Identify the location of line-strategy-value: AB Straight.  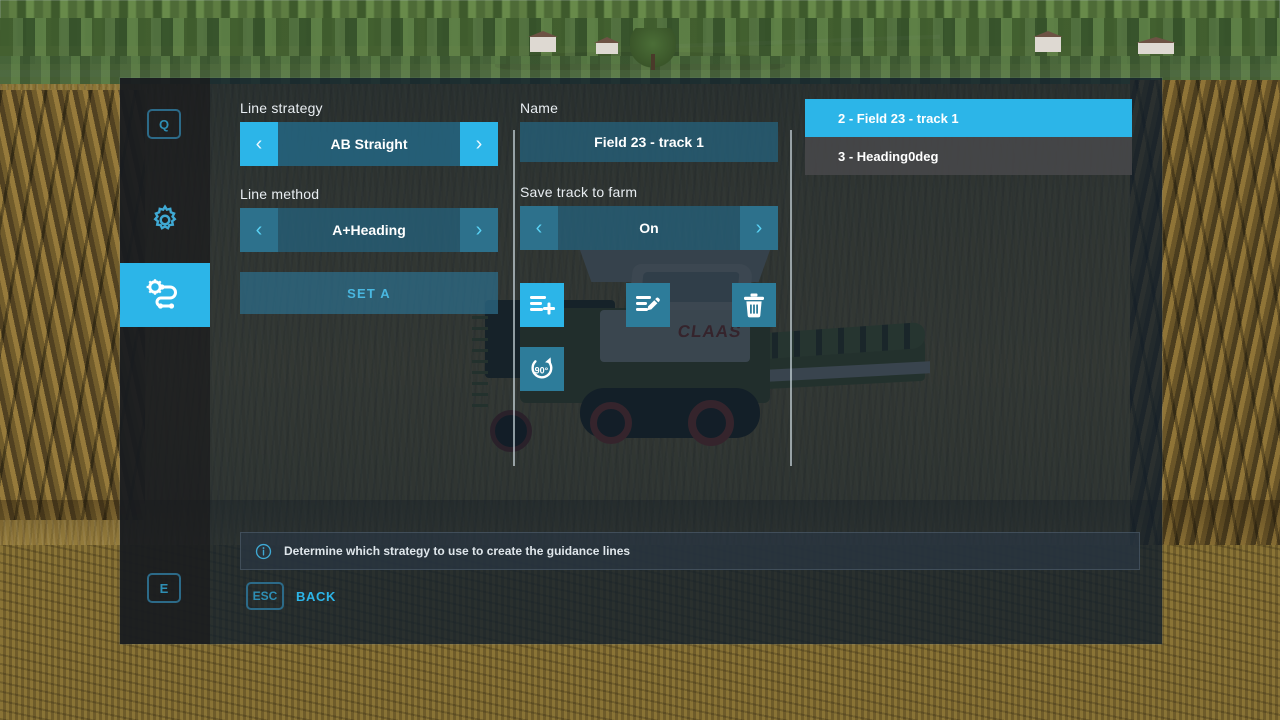
(369, 144).